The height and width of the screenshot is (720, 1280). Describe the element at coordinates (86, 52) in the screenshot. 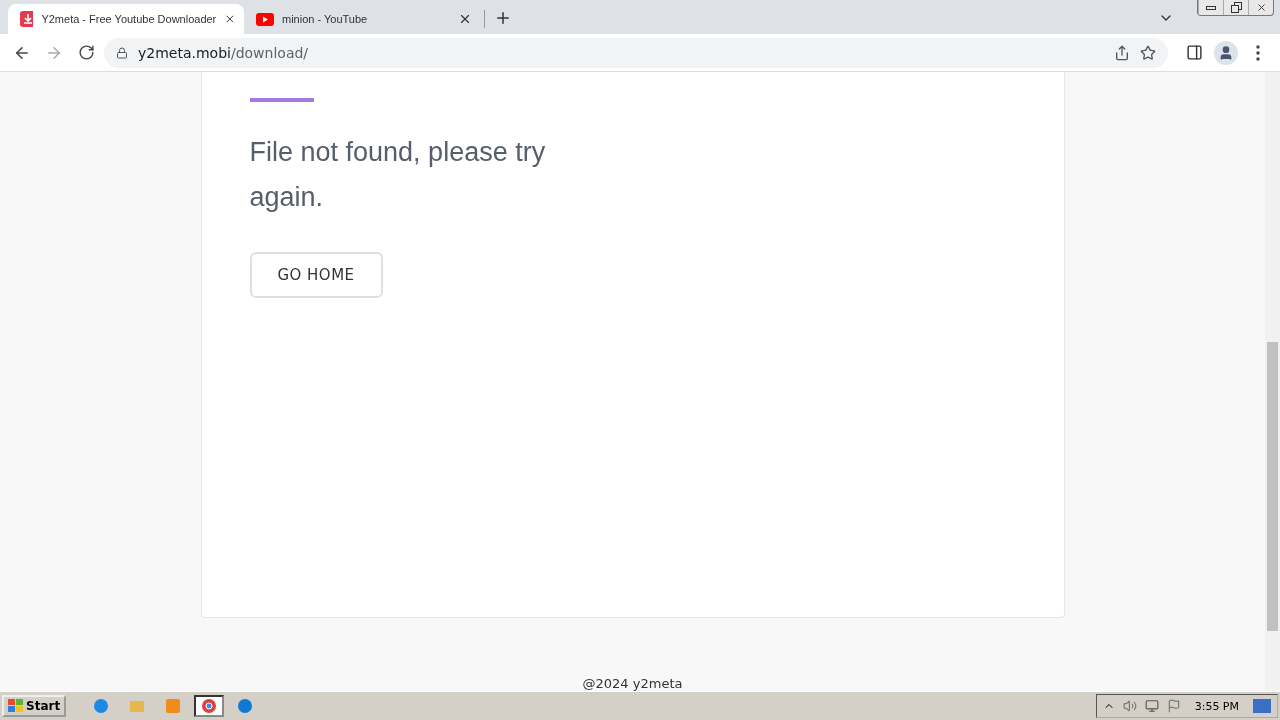

I see `reload-icon` at that location.